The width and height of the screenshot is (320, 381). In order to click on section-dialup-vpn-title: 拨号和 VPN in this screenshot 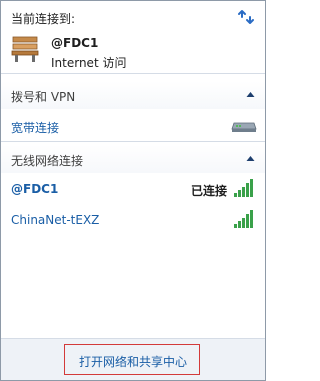, I will do `click(43, 97)`.